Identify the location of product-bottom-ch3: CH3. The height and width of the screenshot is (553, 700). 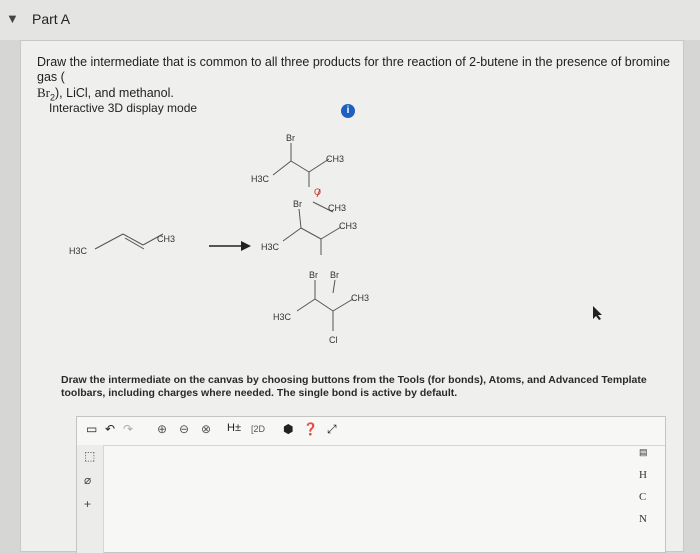
(360, 298).